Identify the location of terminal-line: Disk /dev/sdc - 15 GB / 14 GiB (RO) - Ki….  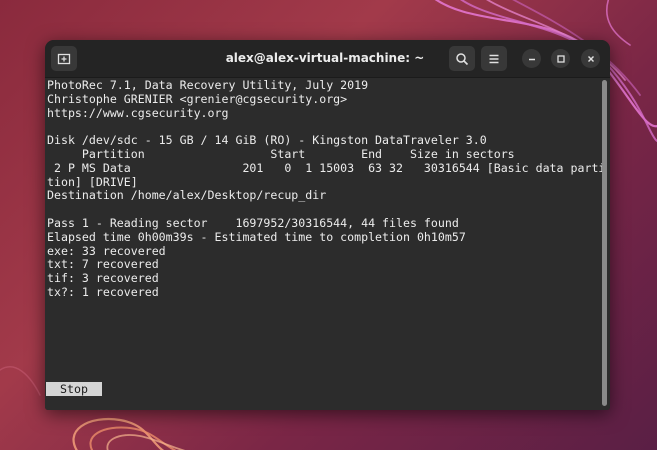
(267, 141).